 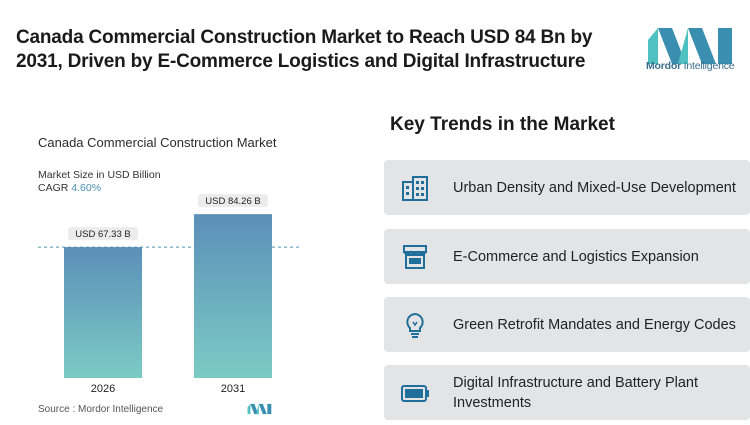 I want to click on bar-2026, so click(x=103, y=312).